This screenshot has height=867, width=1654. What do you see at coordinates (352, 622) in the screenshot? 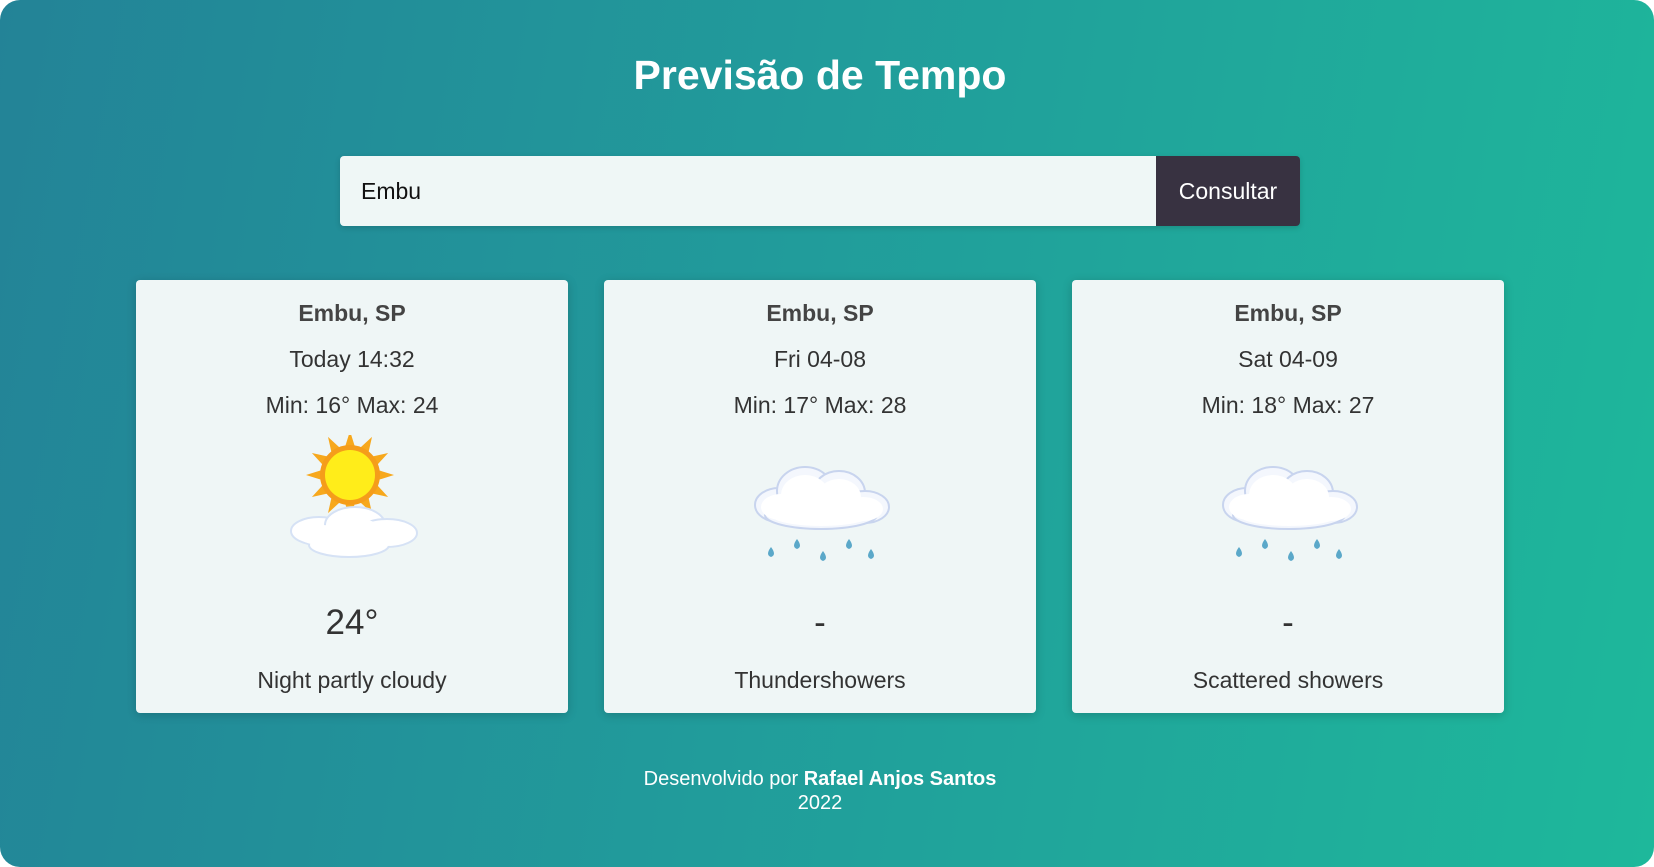
I see `card-temperature: 24°` at bounding box center [352, 622].